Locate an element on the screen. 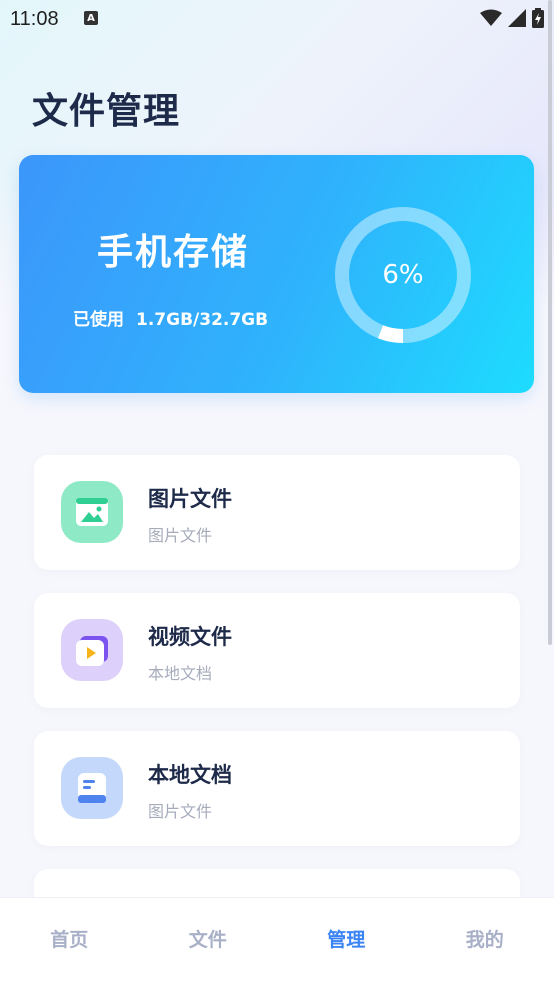 The height and width of the screenshot is (984, 554). bottom-nav: 首页 文件 管理 我的 is located at coordinates (277, 940).